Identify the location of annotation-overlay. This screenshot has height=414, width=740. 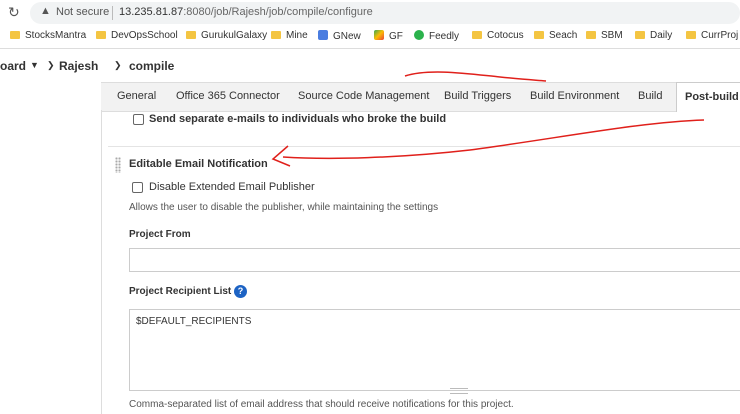
(488, 119).